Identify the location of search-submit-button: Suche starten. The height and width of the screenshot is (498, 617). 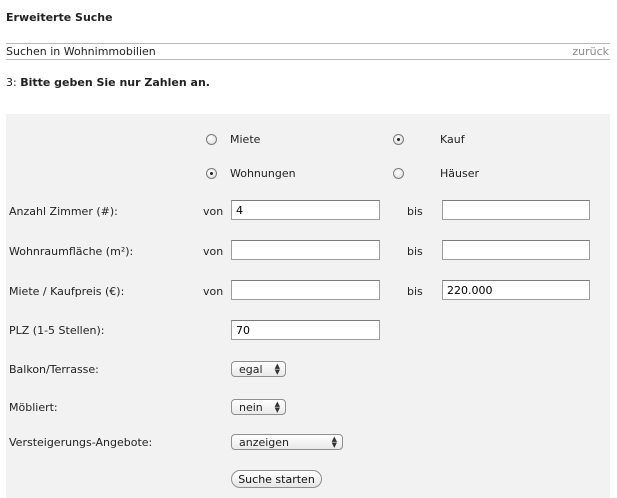
(276, 479).